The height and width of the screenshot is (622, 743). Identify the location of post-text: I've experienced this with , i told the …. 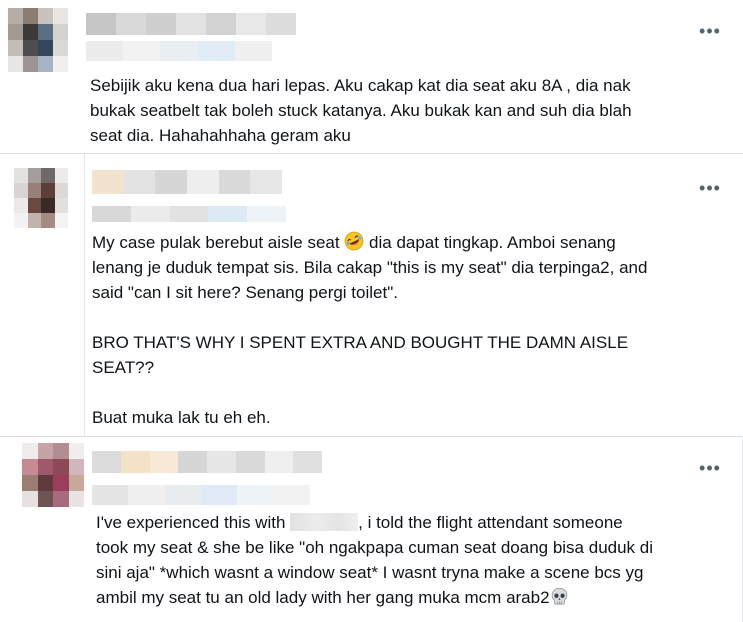
(416, 560).